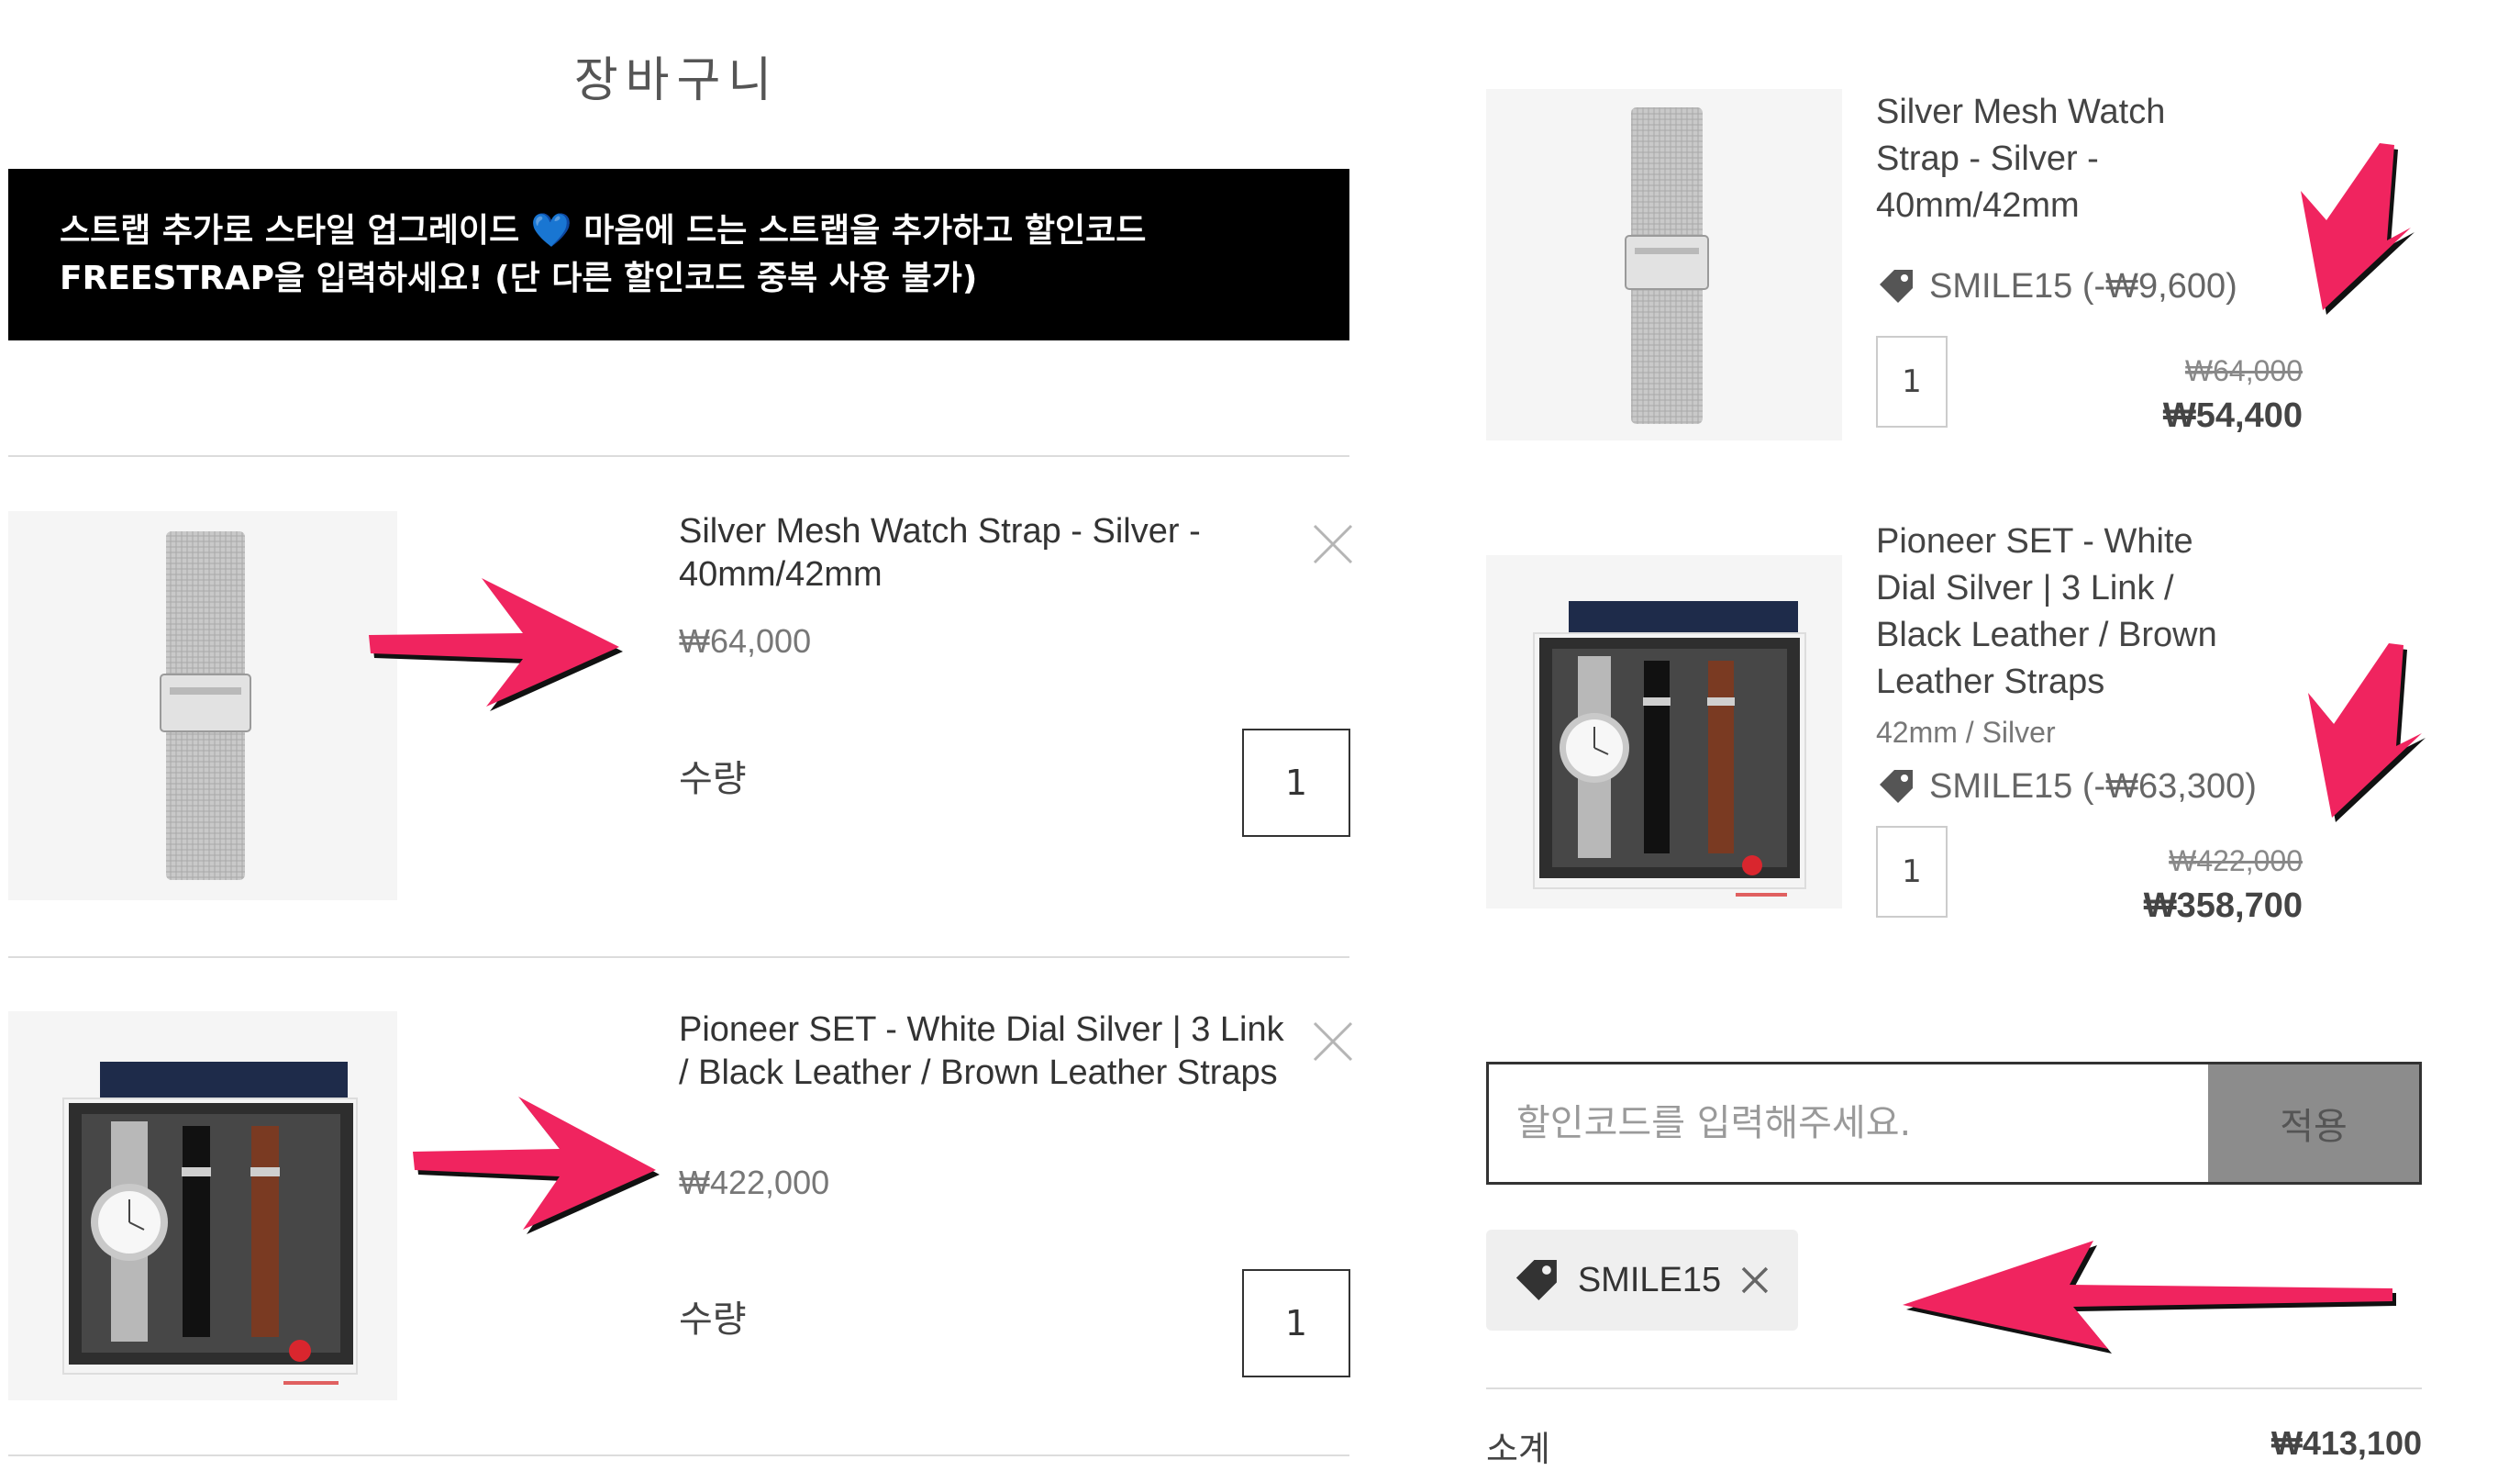  What do you see at coordinates (2223, 905) in the screenshot?
I see `discounted-price: ₩358,700` at bounding box center [2223, 905].